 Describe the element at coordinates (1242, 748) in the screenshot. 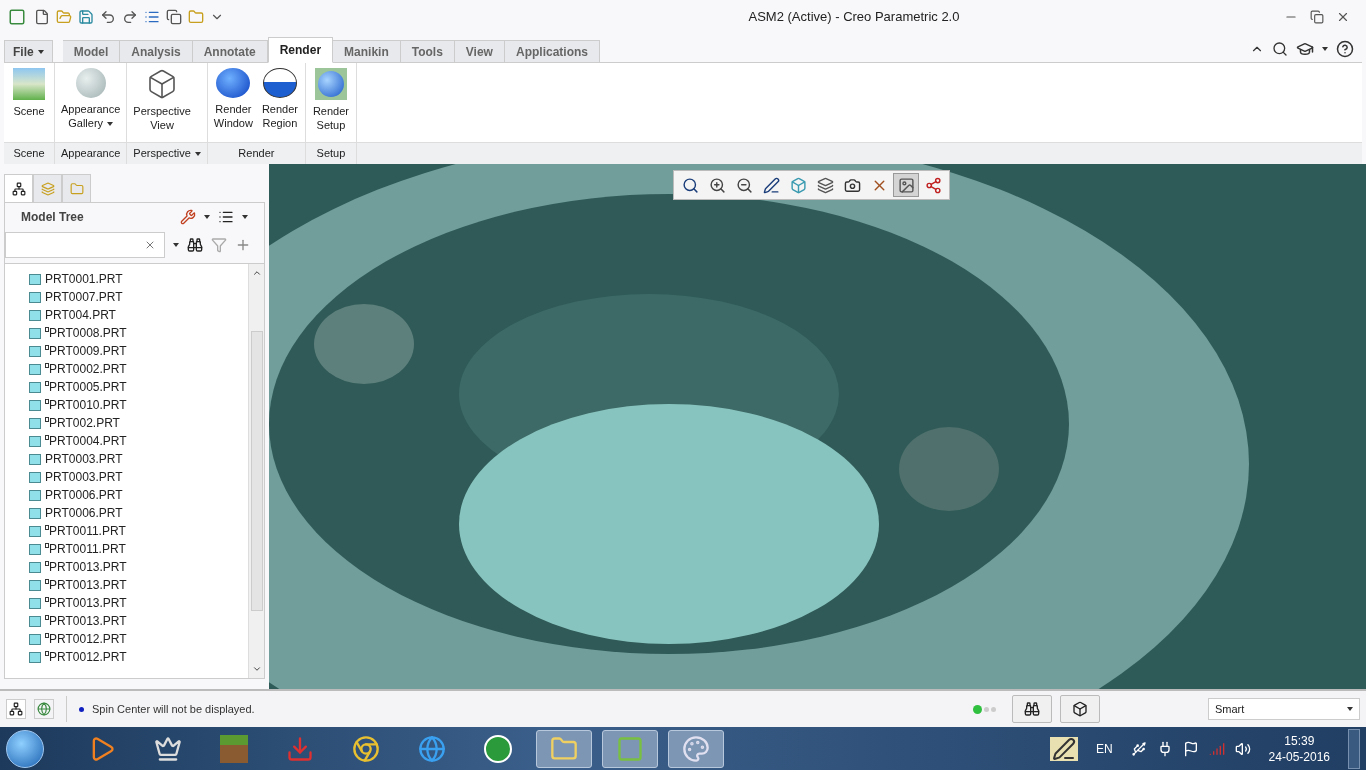

I see `volume-icon` at that location.